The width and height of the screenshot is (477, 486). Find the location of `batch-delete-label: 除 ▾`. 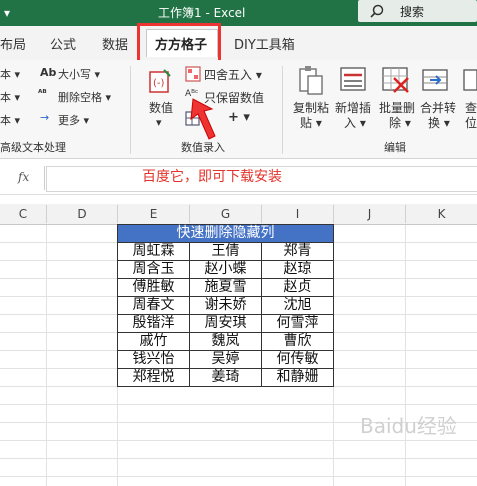

batch-delete-label: 除 ▾ is located at coordinates (400, 122).